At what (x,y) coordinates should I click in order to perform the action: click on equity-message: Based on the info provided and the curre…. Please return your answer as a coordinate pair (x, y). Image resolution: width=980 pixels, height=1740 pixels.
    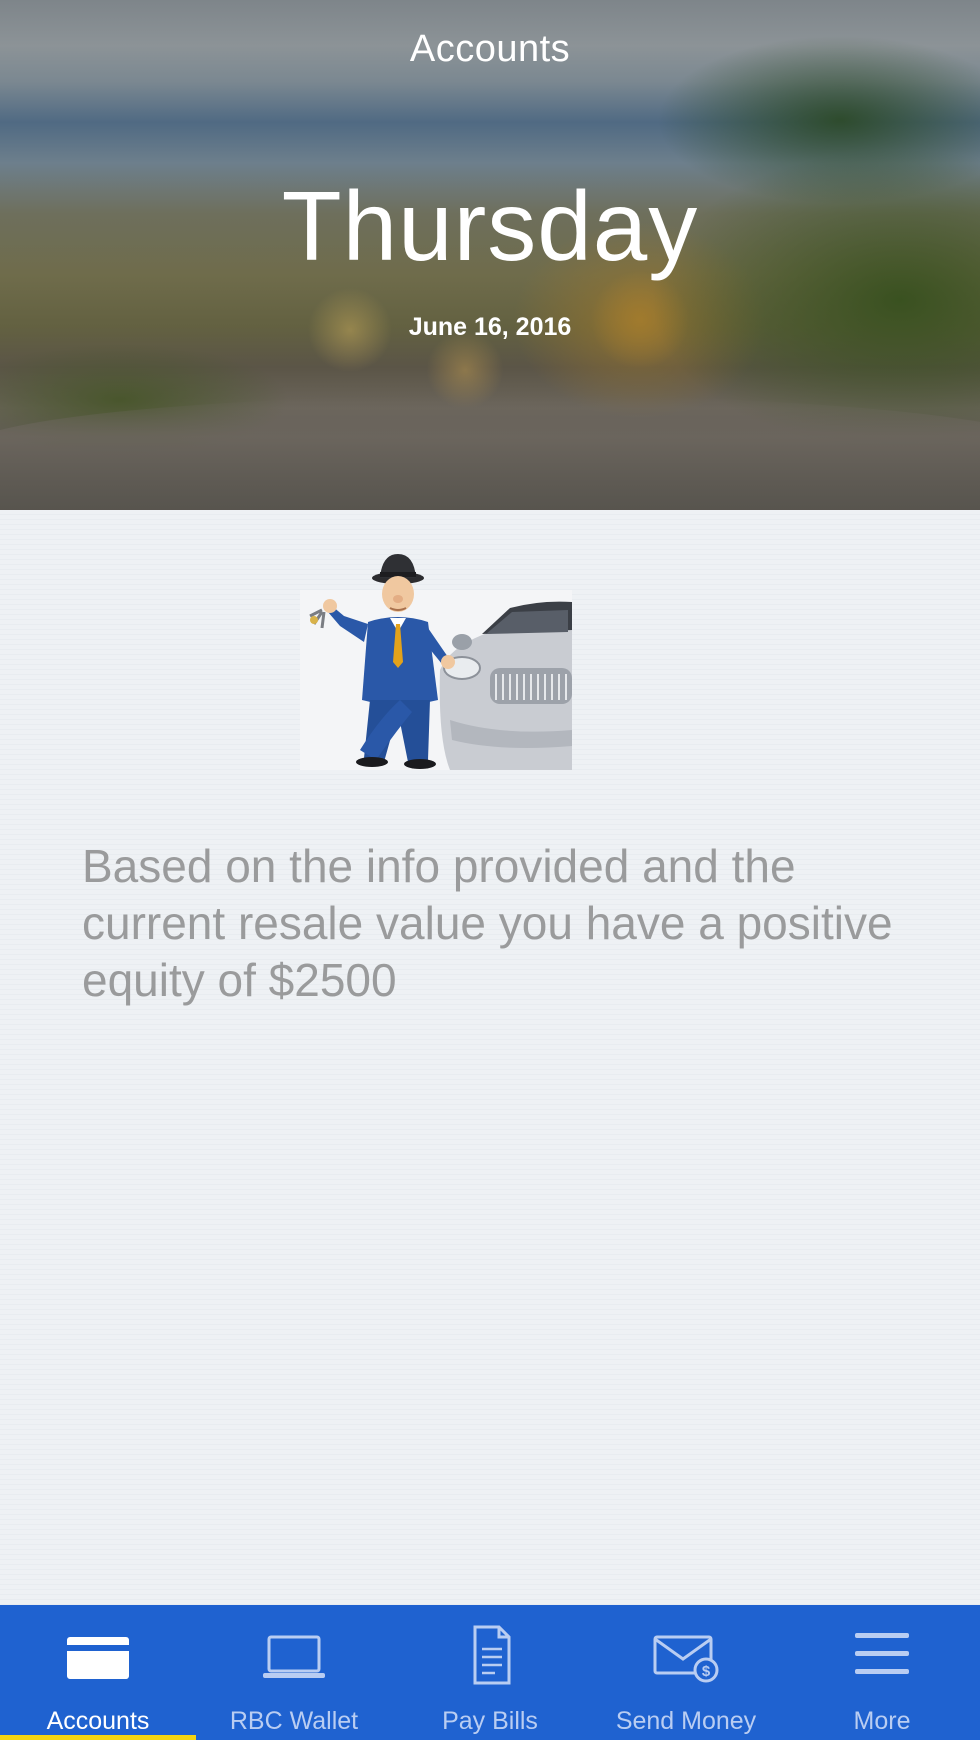
    Looking at the image, I should click on (487, 923).